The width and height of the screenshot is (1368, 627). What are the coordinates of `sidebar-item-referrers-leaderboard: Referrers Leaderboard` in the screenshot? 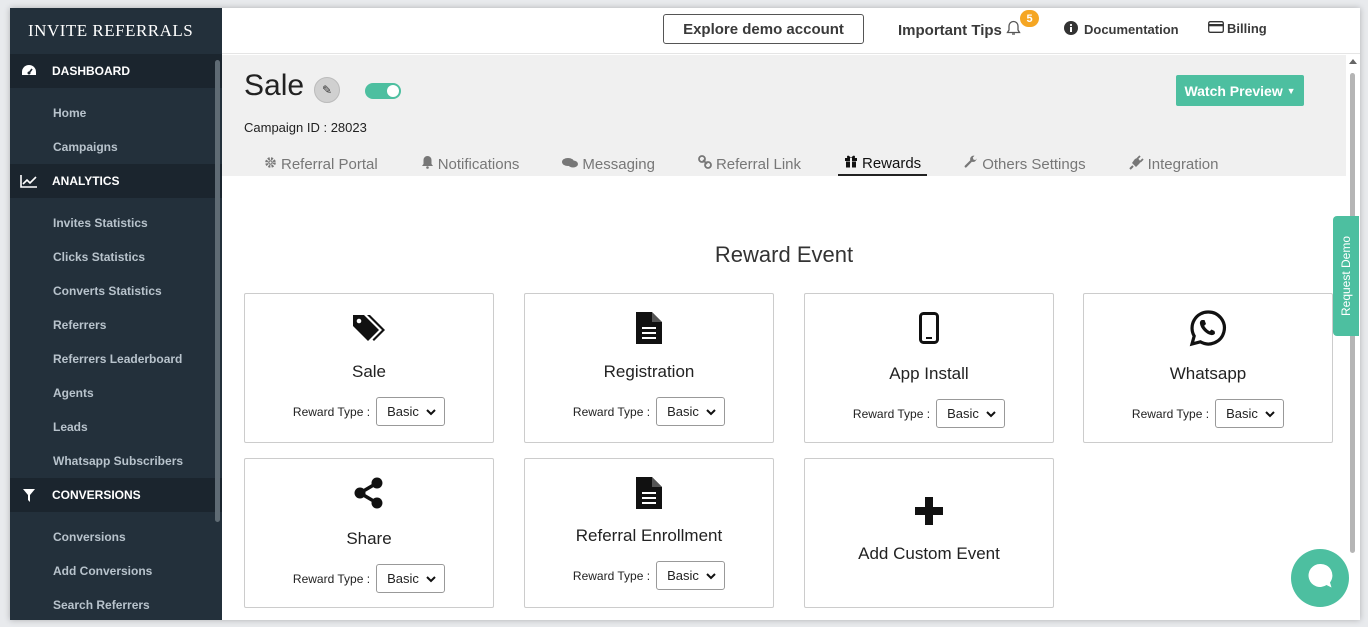 It's located at (116, 359).